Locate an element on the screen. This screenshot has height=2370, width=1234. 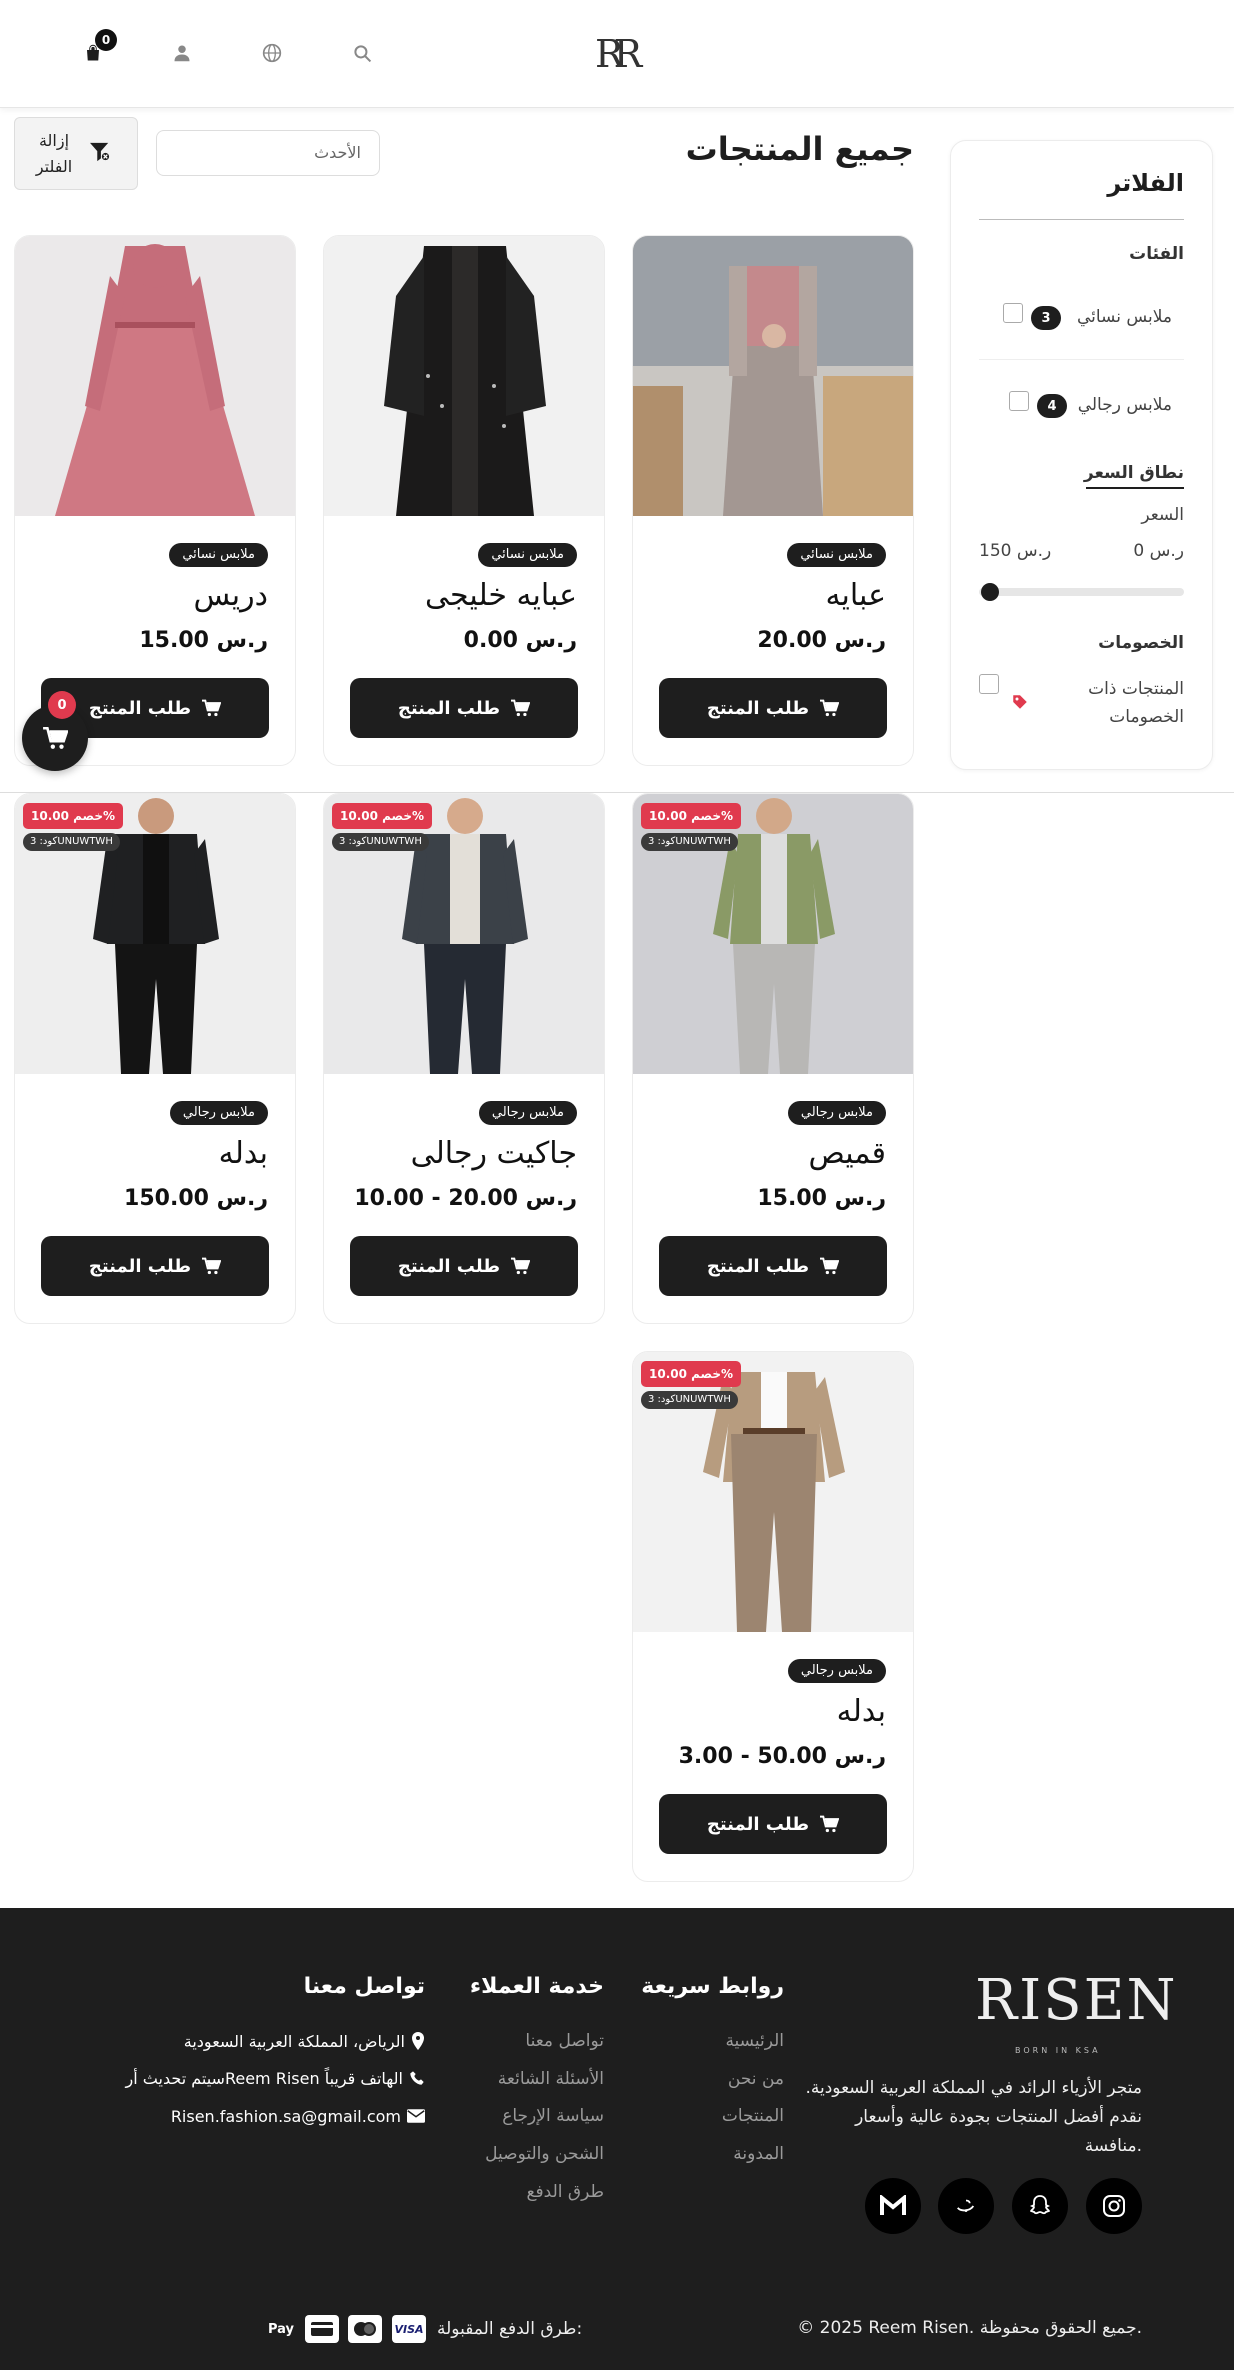
category-label-men: ملابس رجالي is located at coordinates (1124, 405).